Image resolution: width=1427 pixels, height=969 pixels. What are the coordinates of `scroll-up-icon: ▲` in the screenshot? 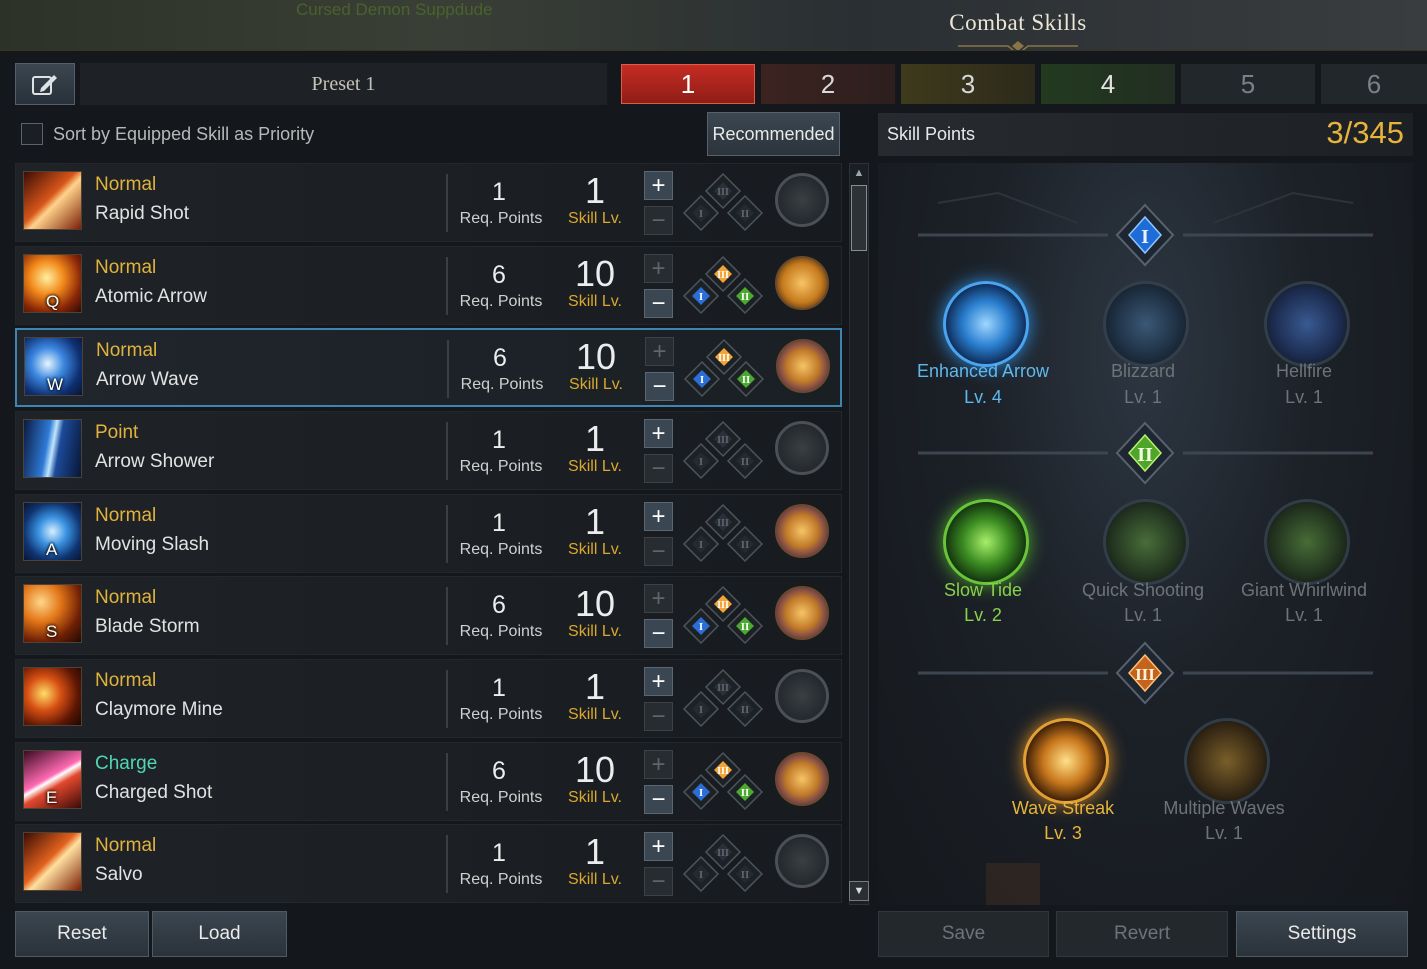 It's located at (859, 173).